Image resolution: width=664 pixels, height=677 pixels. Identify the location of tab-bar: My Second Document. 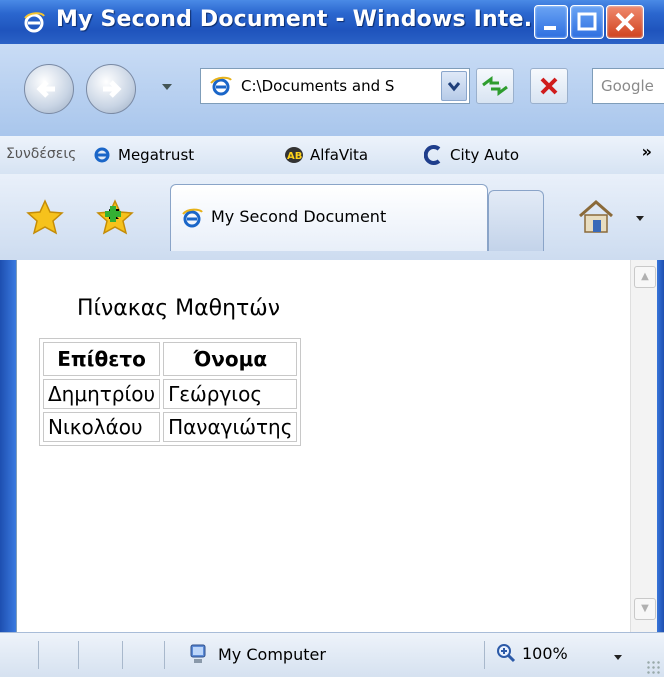
(332, 217).